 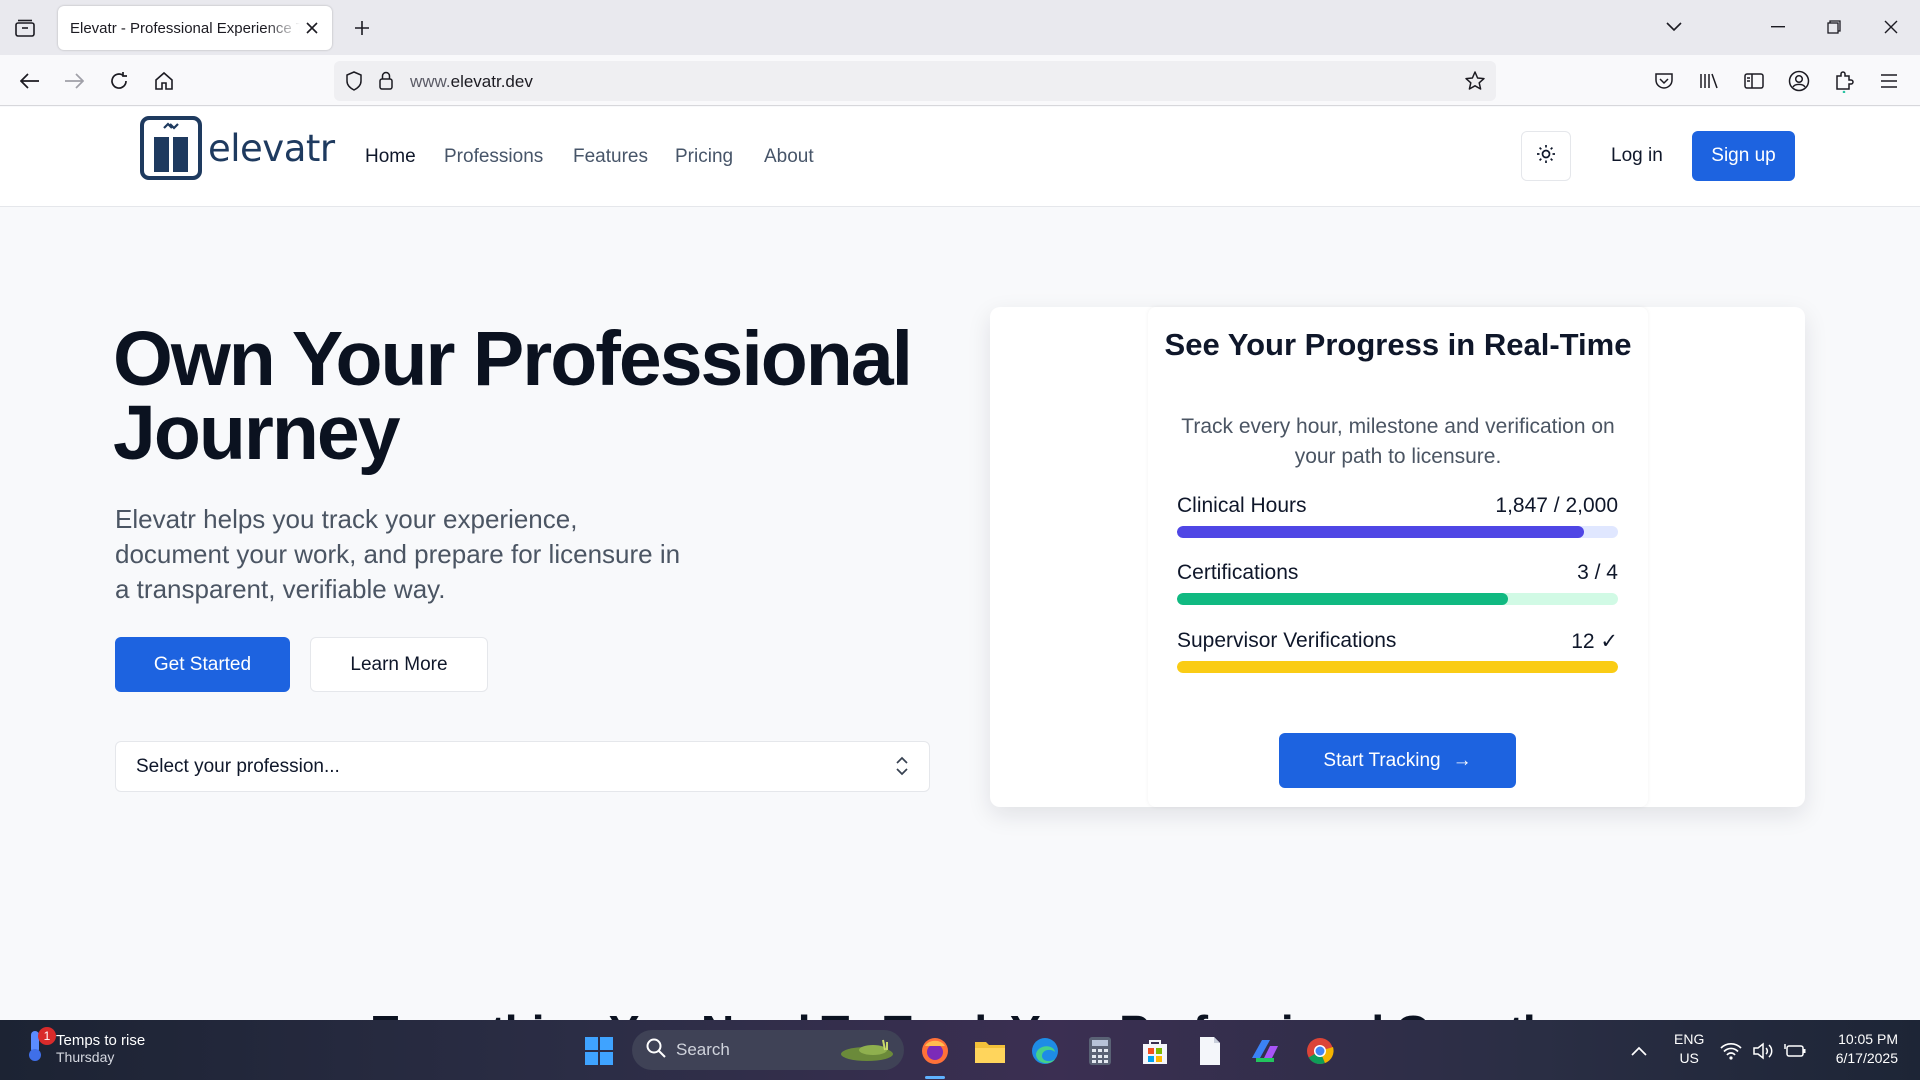 What do you see at coordinates (1664, 81) in the screenshot?
I see `pocket-icon` at bounding box center [1664, 81].